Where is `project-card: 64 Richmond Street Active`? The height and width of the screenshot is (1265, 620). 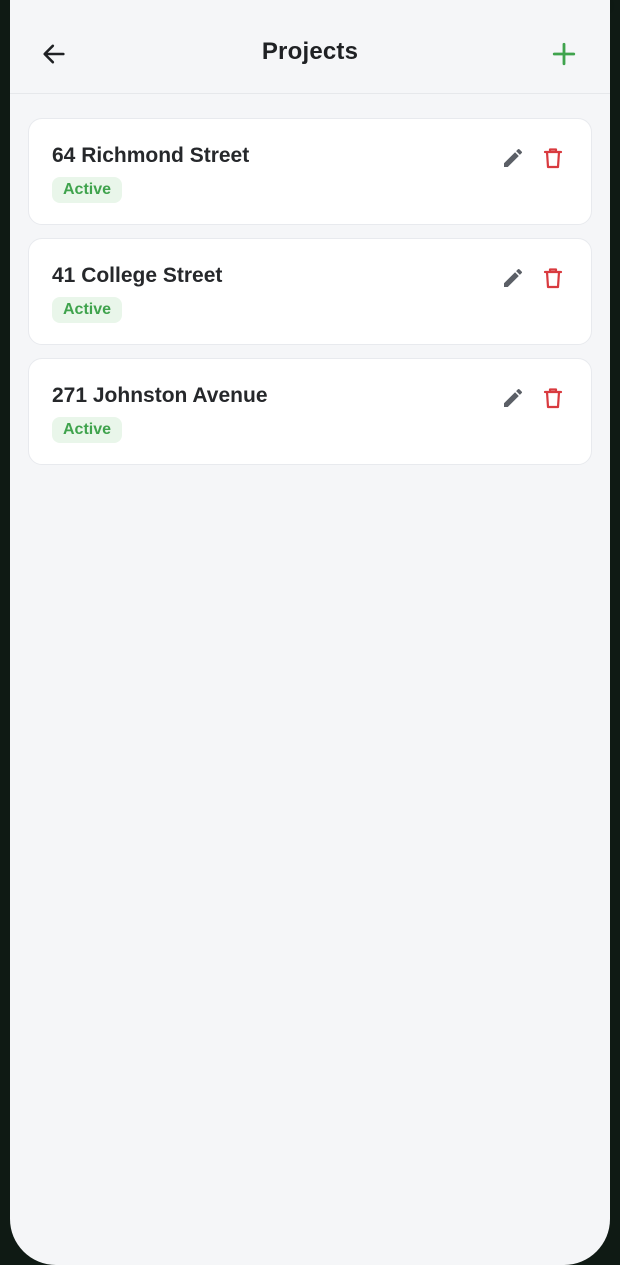 project-card: 64 Richmond Street Active is located at coordinates (310, 171).